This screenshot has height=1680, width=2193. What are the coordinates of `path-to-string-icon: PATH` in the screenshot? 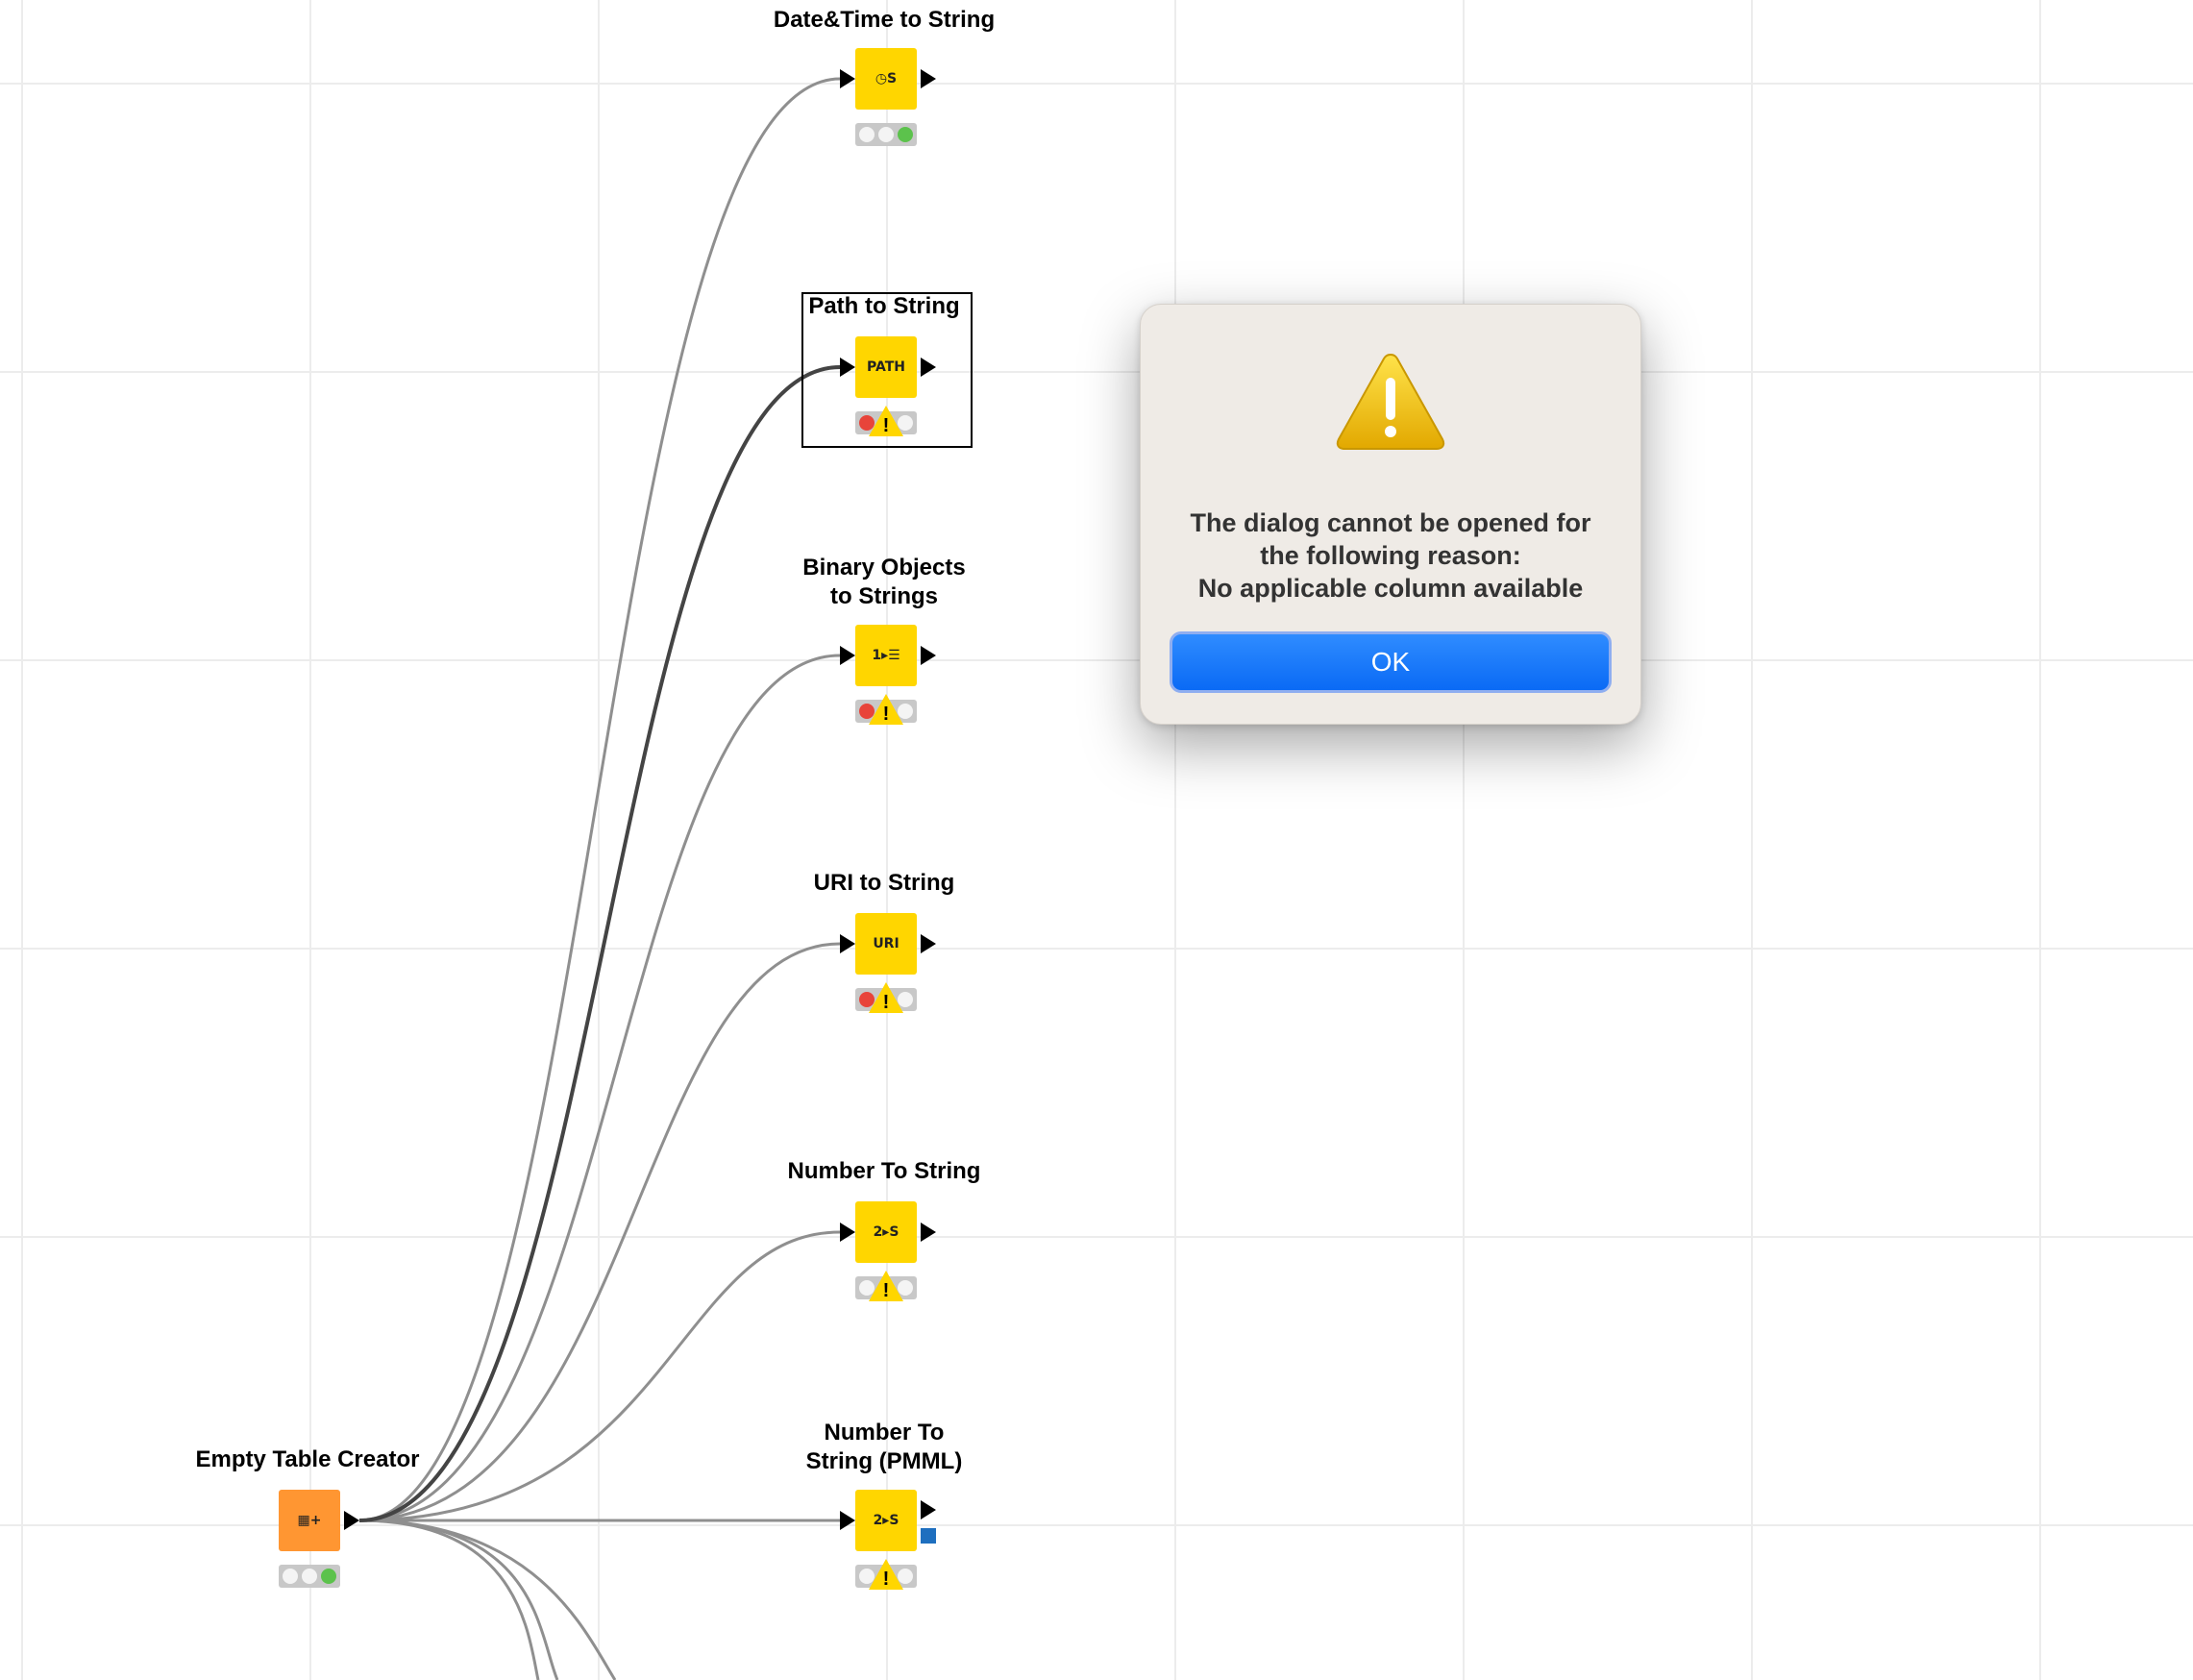 It's located at (886, 367).